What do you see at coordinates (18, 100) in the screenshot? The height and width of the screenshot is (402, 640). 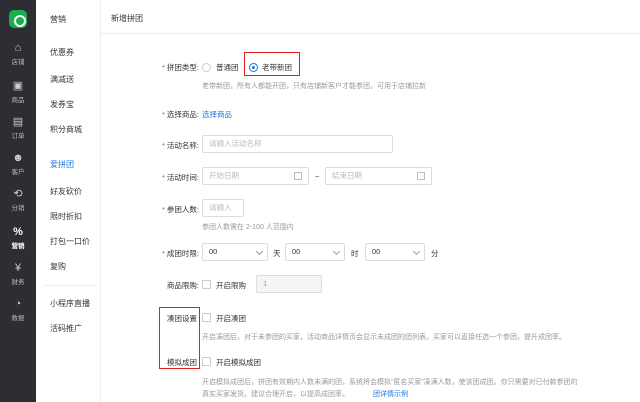 I see `nav-item-label: 商品` at bounding box center [18, 100].